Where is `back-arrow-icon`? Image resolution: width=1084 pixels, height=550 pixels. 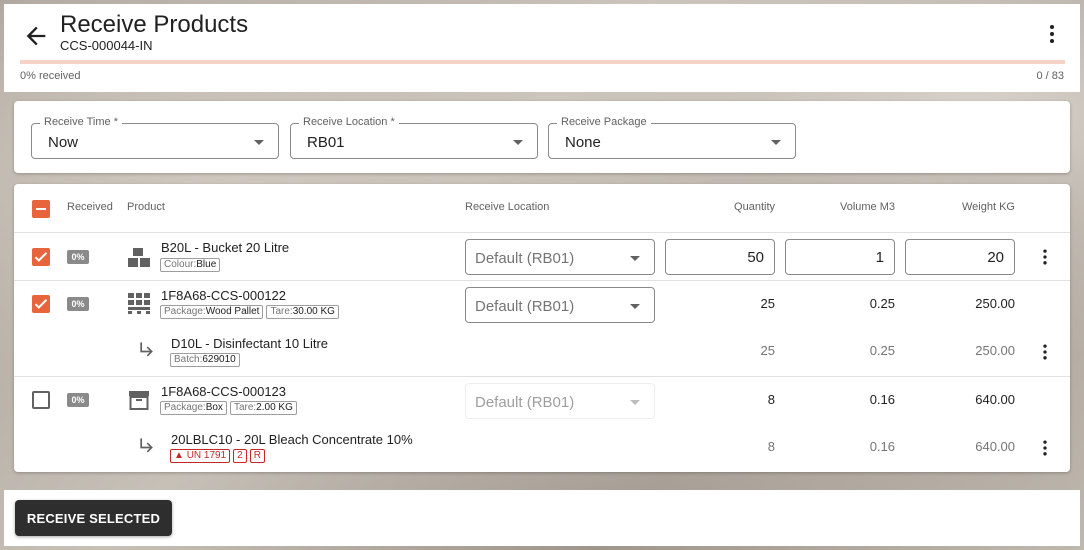 back-arrow-icon is located at coordinates (36, 36).